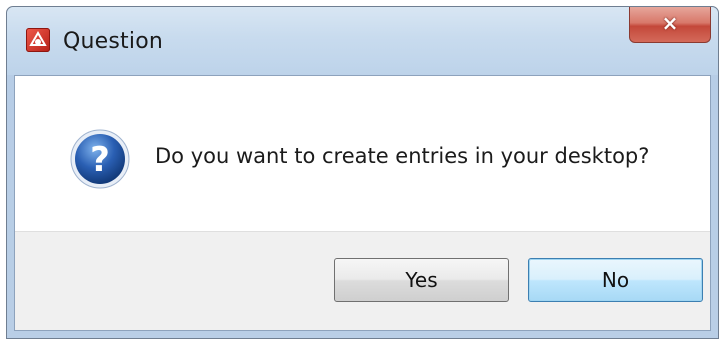 The height and width of the screenshot is (345, 723). I want to click on question-icon: ?, so click(100, 159).